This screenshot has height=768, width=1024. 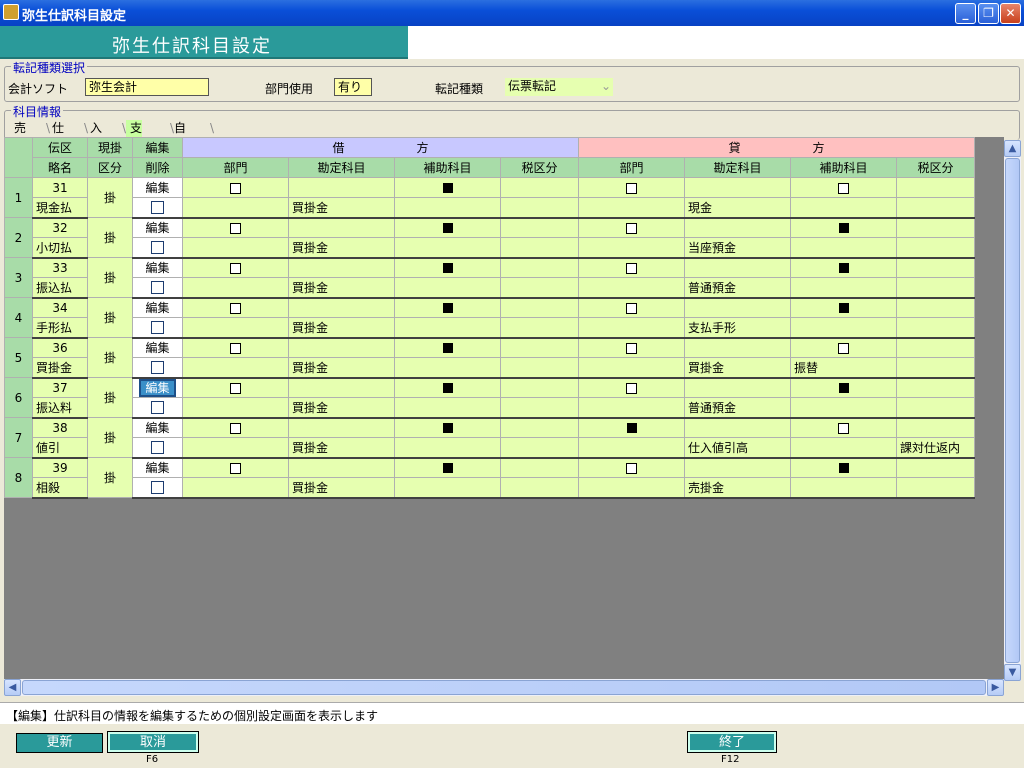 I want to click on credit-account: 当座預金, so click(x=737, y=248).